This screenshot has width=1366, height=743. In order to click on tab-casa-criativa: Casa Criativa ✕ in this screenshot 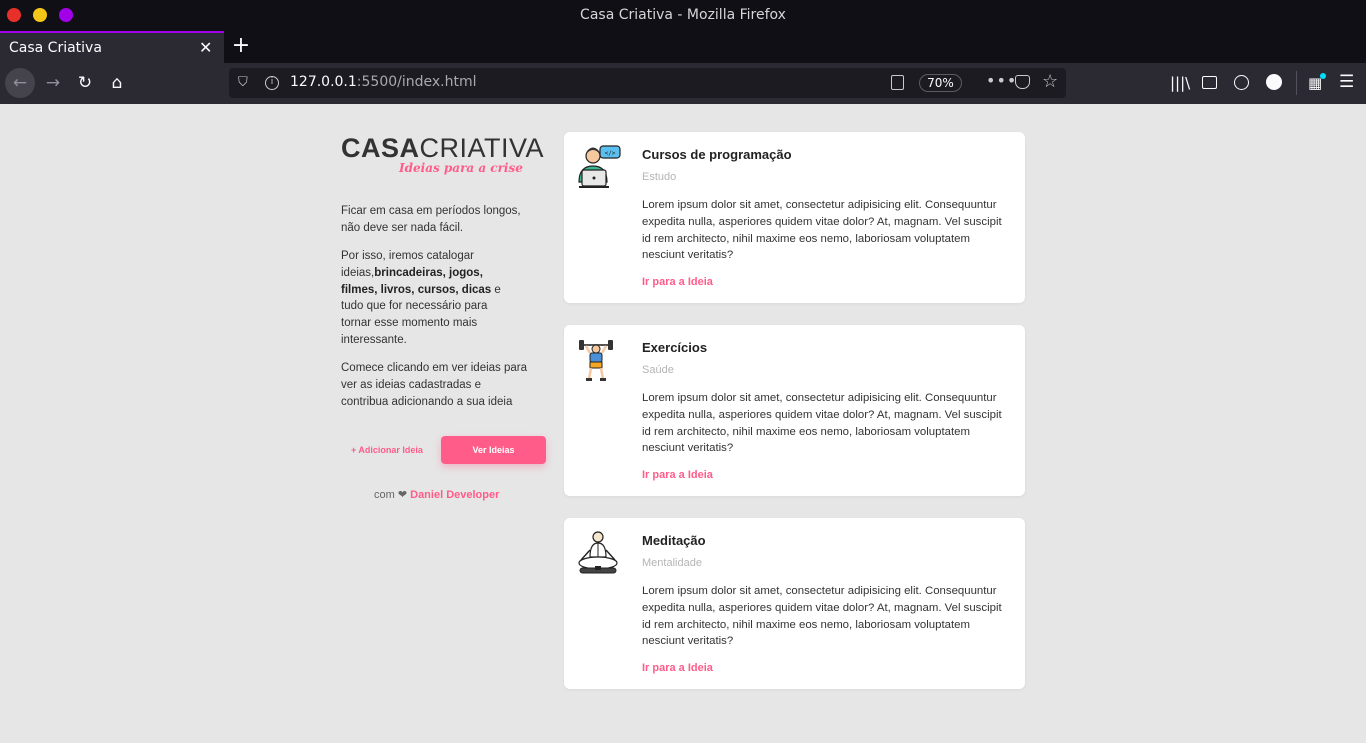, I will do `click(112, 47)`.